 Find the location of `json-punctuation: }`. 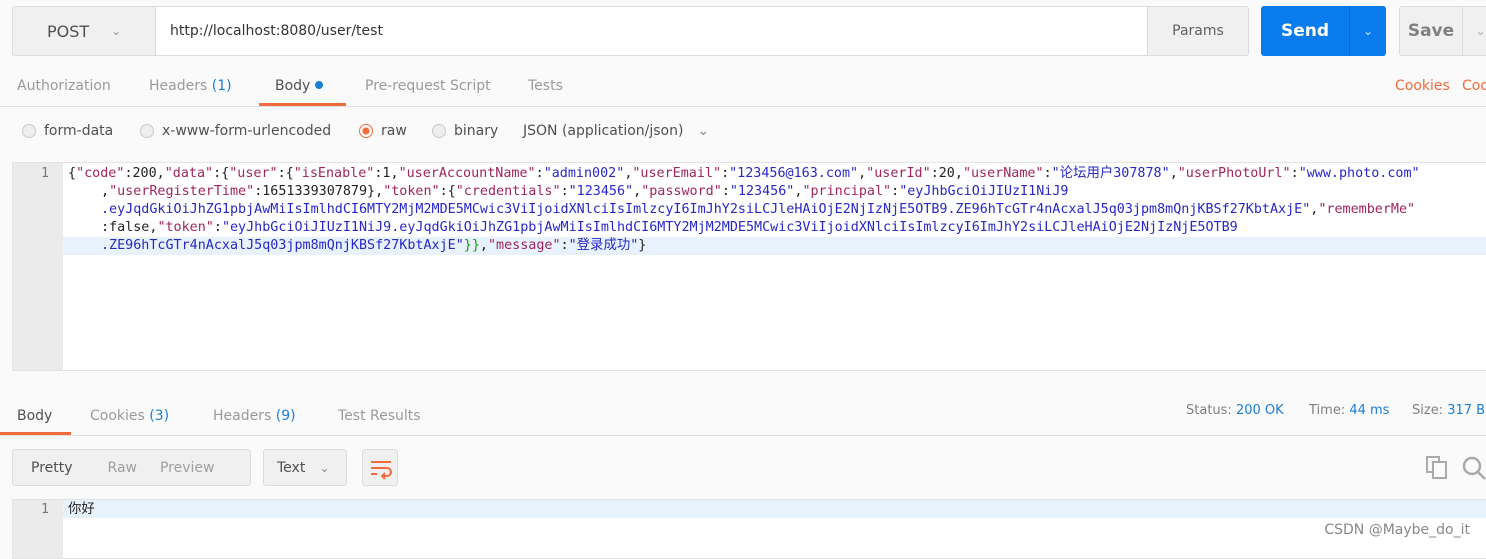

json-punctuation: } is located at coordinates (642, 245).